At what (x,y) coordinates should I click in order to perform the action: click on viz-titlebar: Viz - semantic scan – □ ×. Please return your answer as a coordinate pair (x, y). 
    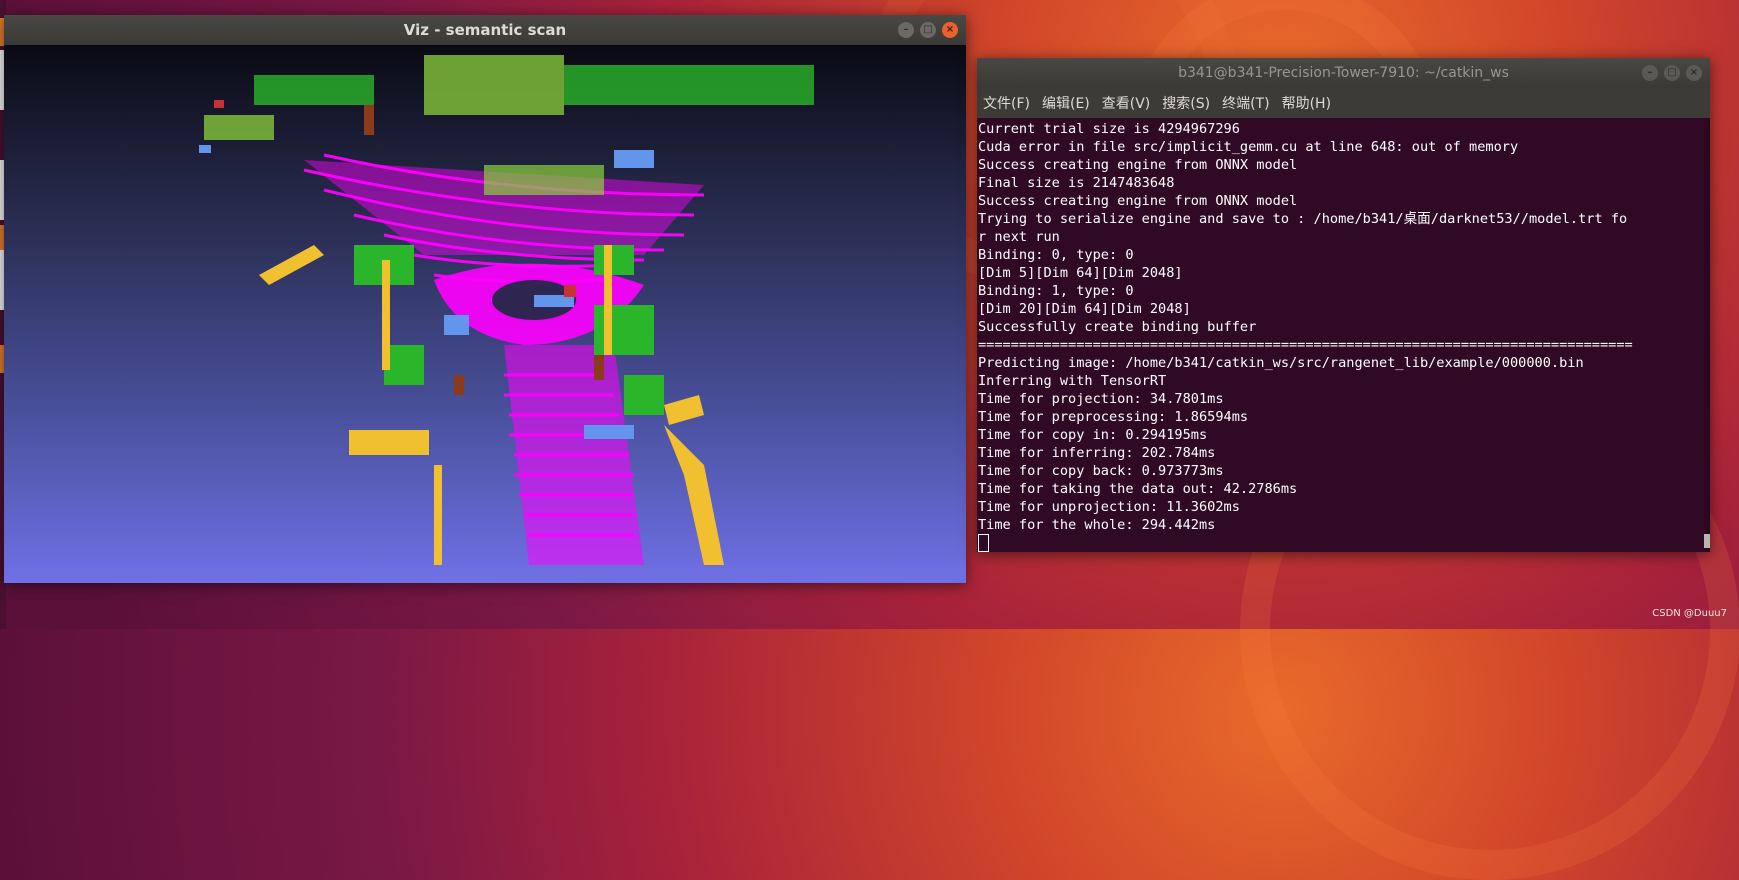
    Looking at the image, I should click on (485, 30).